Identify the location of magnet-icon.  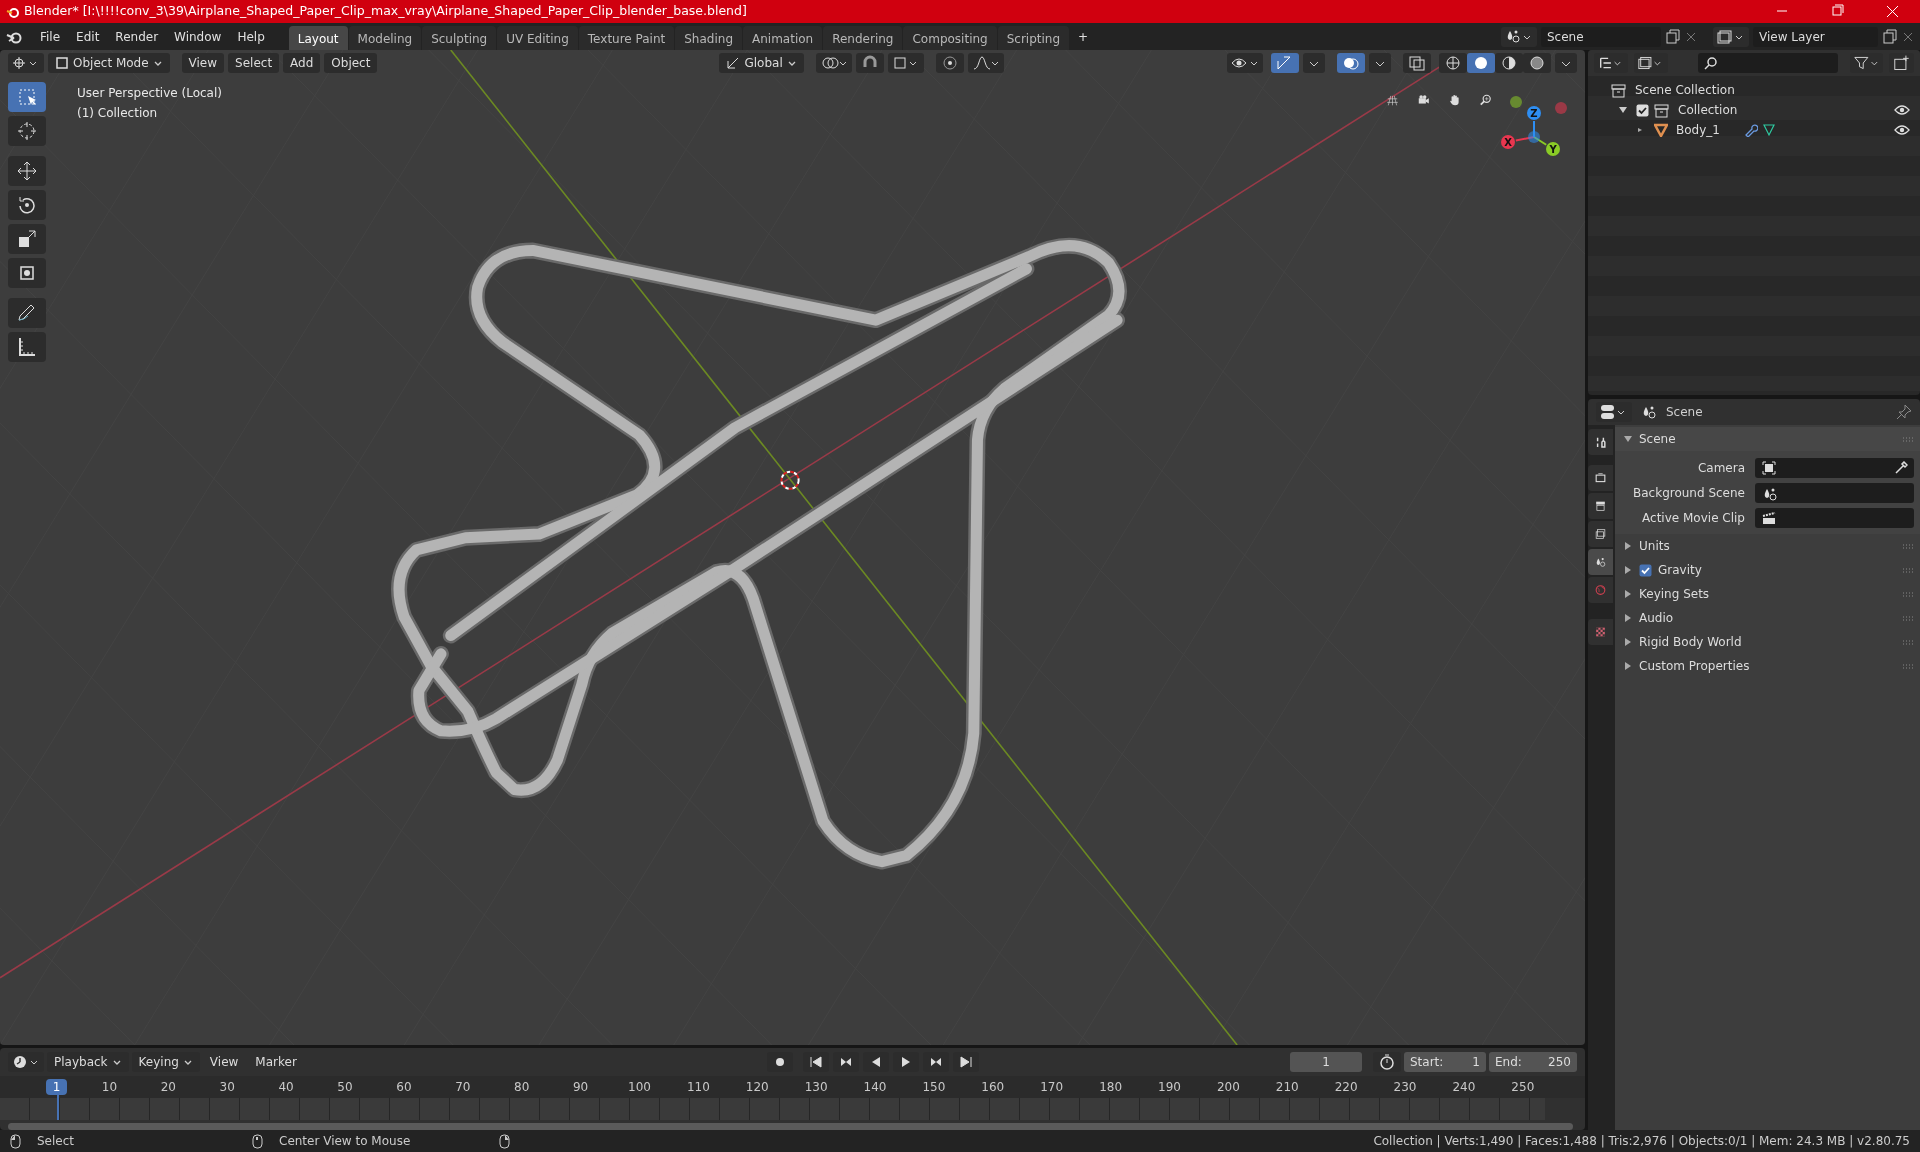
(869, 62).